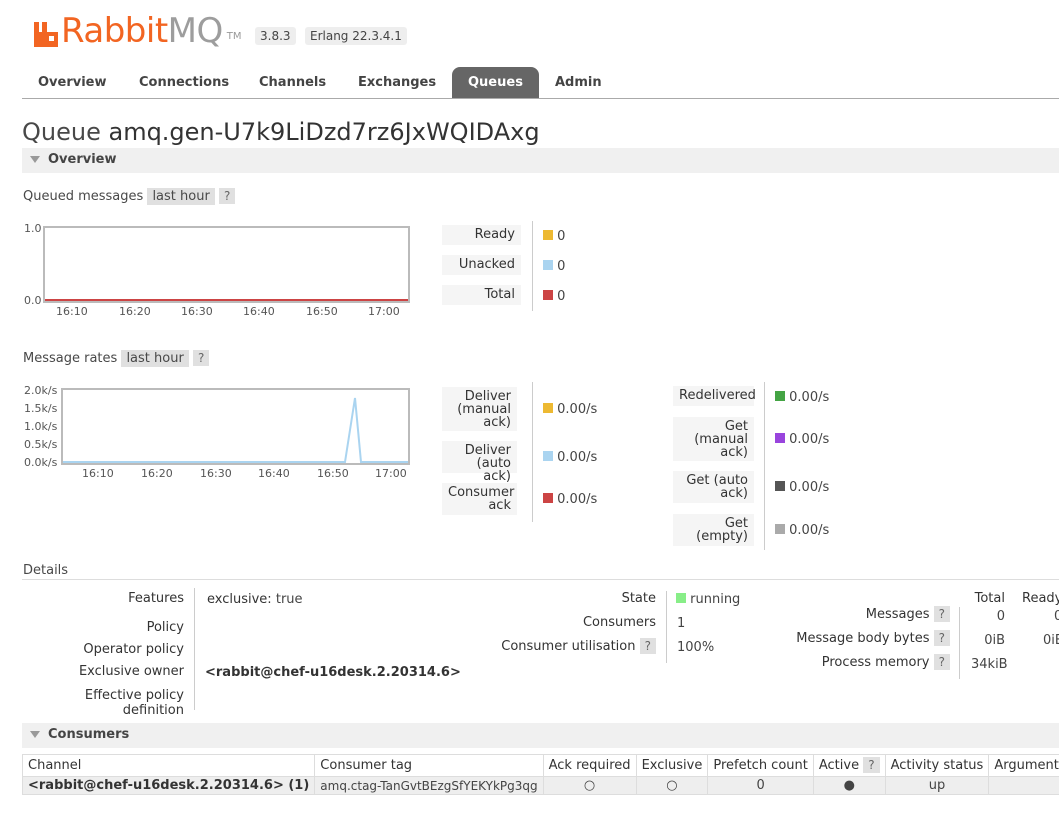  What do you see at coordinates (802, 439) in the screenshot?
I see `rate-get-manual-ack-value: 0.00/s` at bounding box center [802, 439].